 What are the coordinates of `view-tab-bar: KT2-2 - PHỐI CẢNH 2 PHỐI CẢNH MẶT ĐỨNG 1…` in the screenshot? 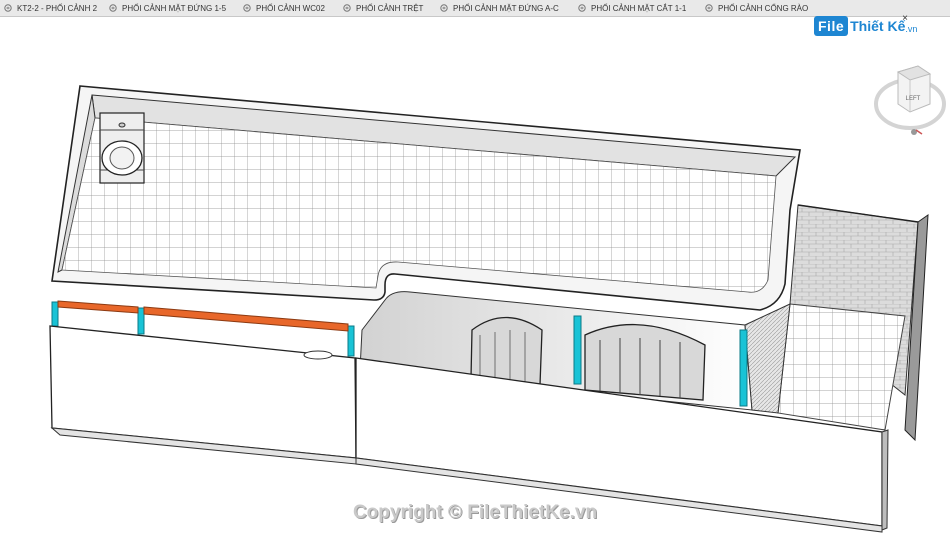 It's located at (475, 8).